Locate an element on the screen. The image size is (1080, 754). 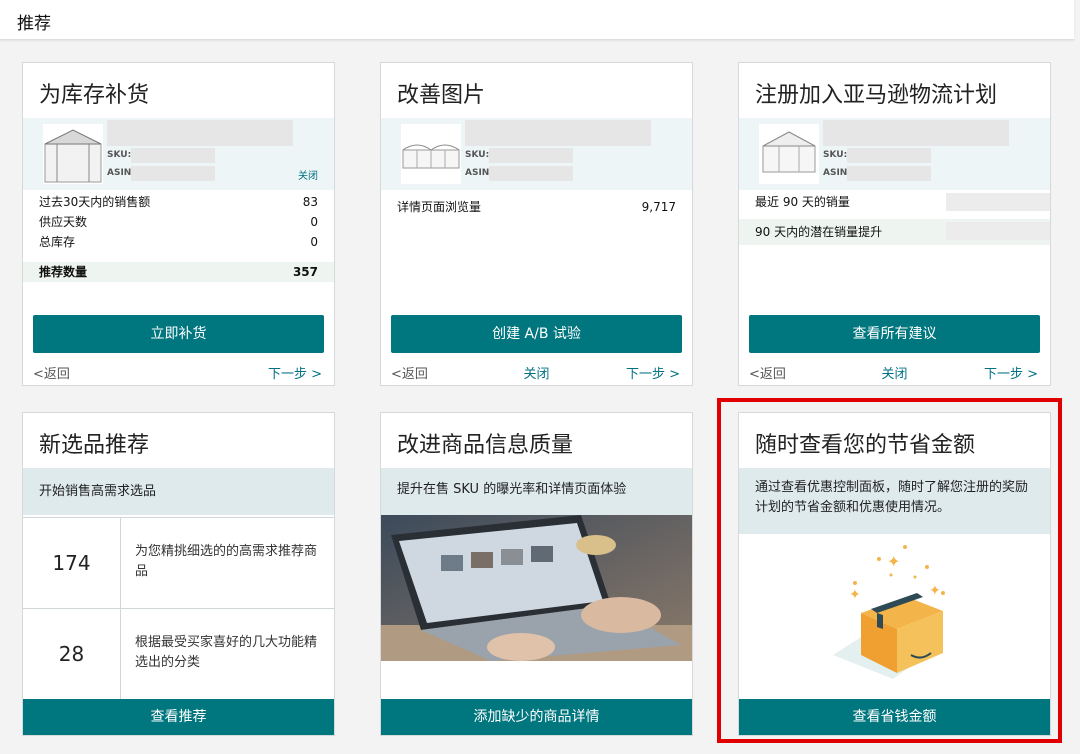
restock-title: 为库存补货 is located at coordinates (94, 95).